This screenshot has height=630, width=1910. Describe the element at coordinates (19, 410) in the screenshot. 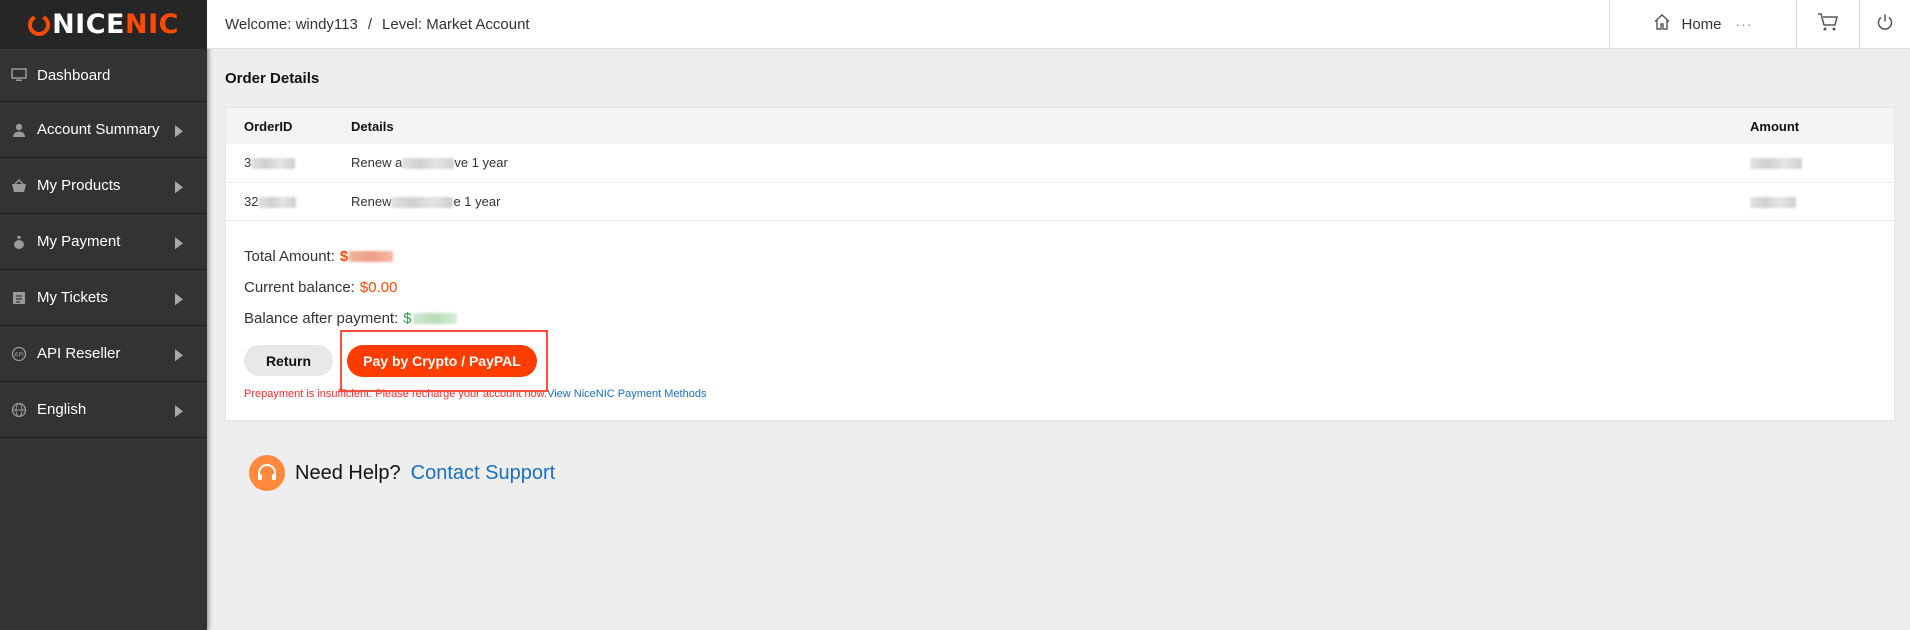

I see `globe-icon` at that location.